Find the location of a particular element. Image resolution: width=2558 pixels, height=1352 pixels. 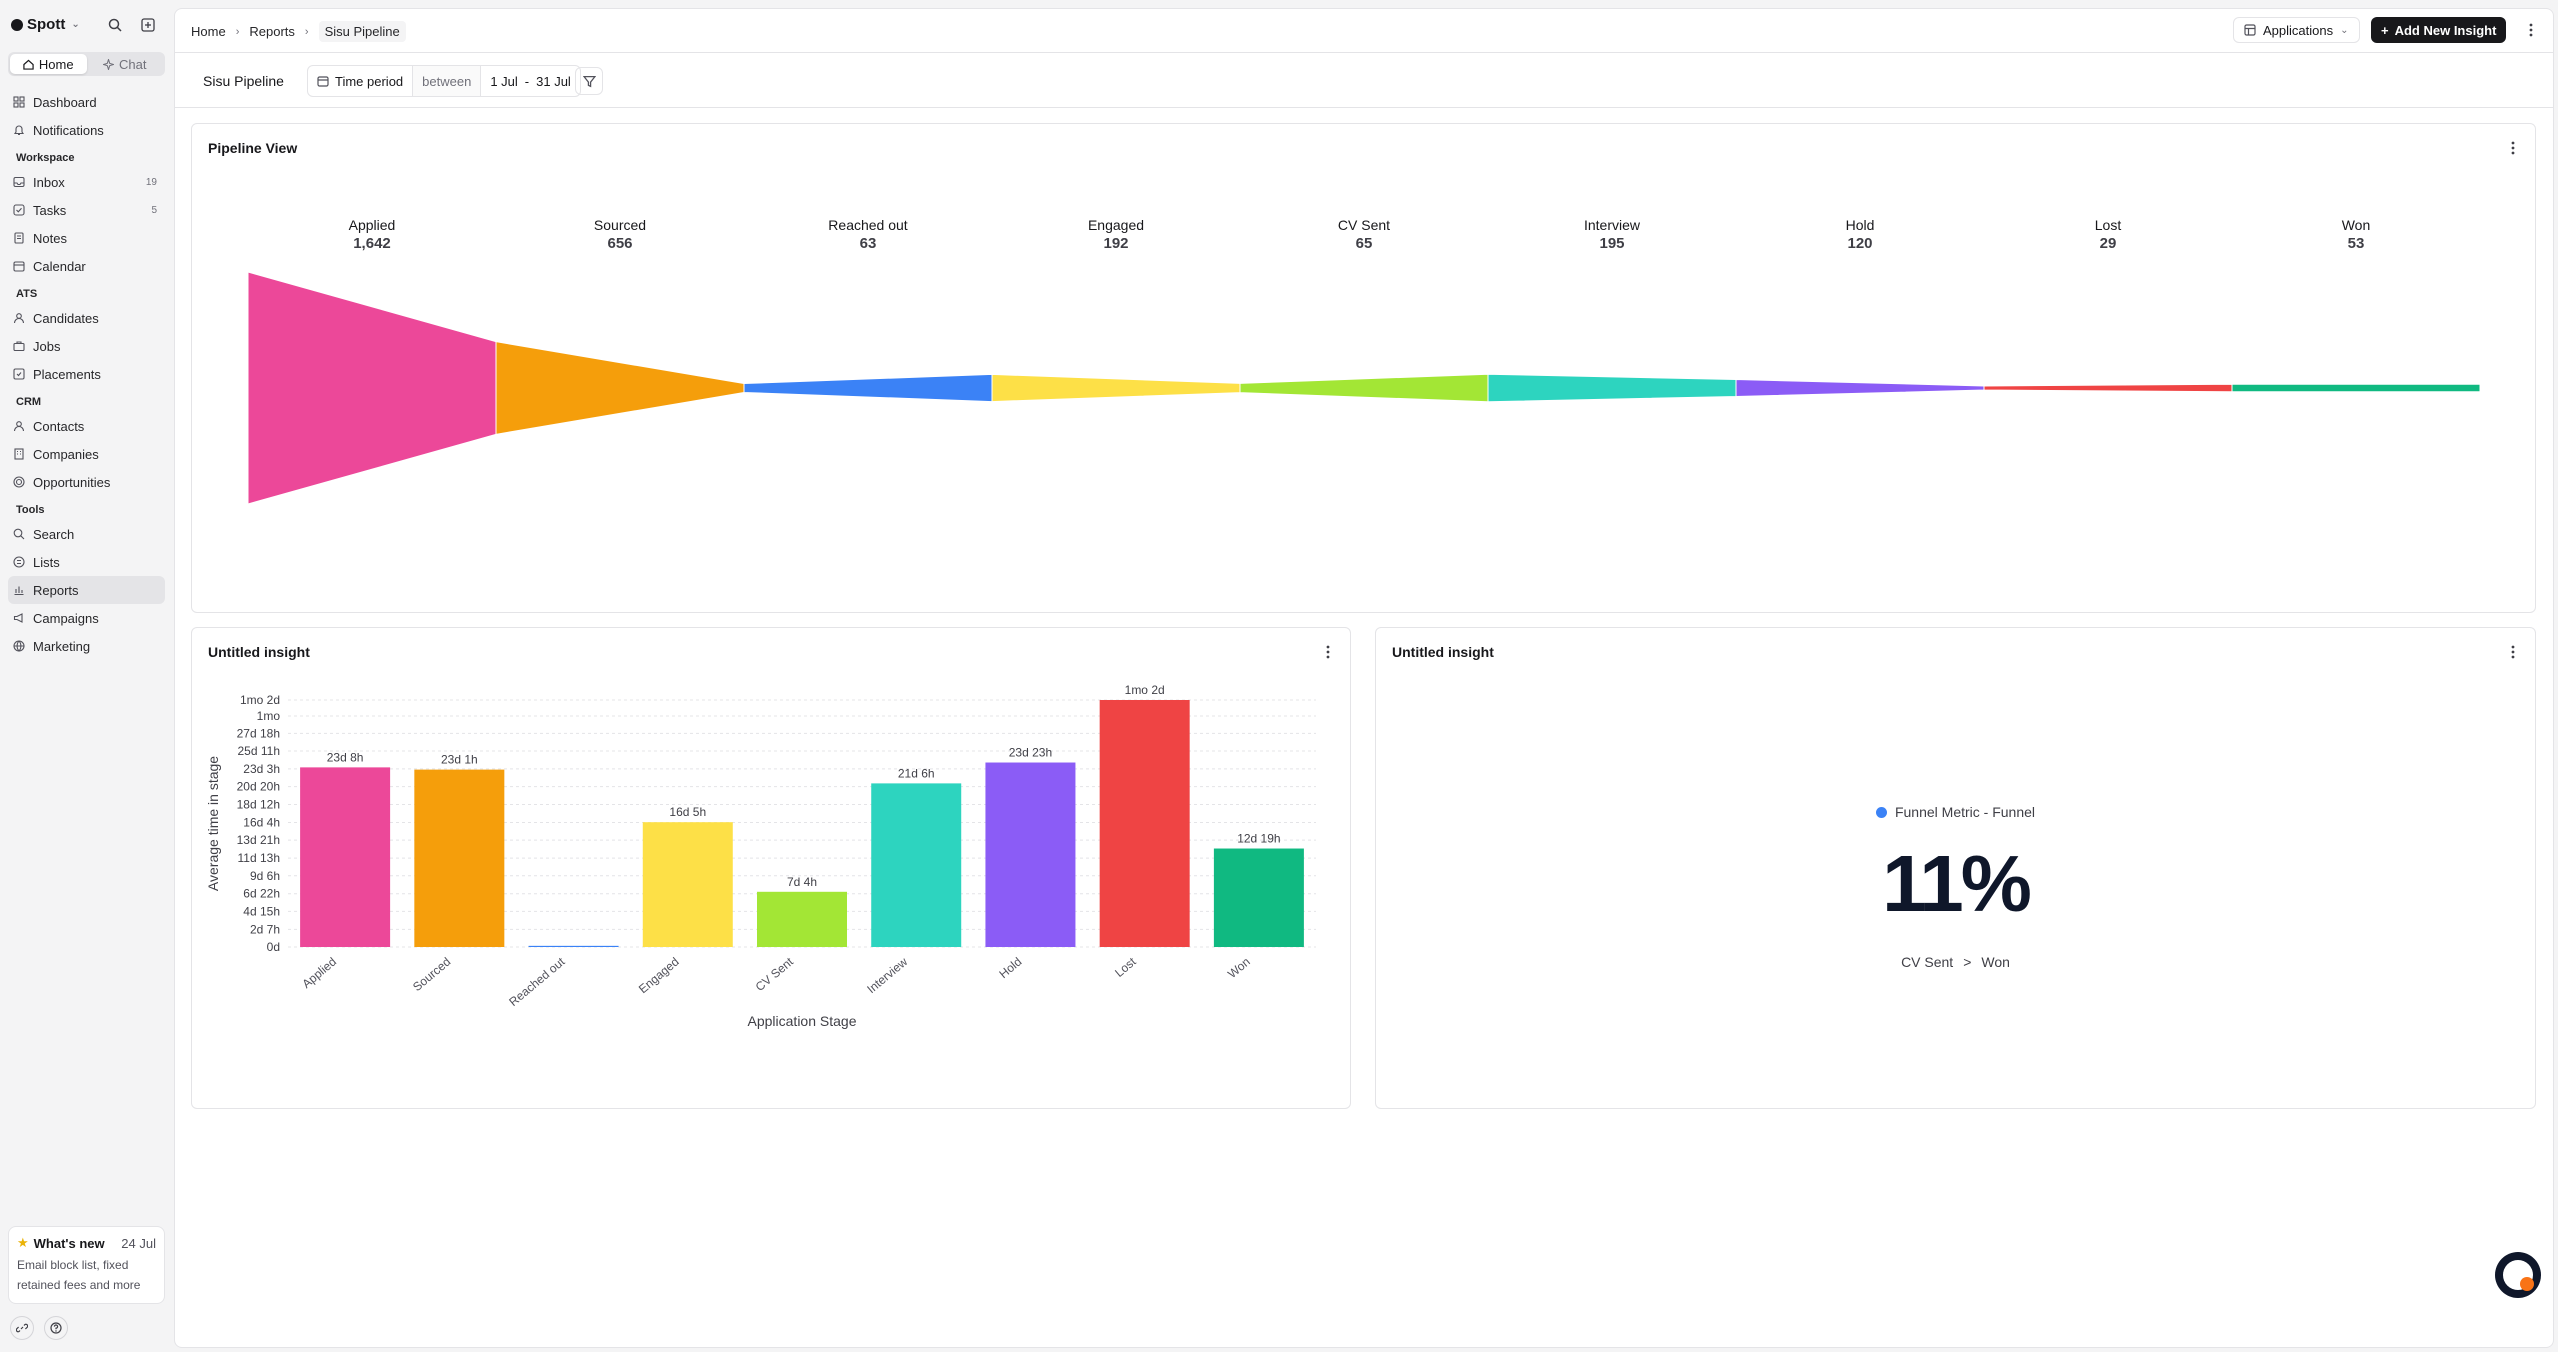

applications-label: Applications is located at coordinates (2298, 30).